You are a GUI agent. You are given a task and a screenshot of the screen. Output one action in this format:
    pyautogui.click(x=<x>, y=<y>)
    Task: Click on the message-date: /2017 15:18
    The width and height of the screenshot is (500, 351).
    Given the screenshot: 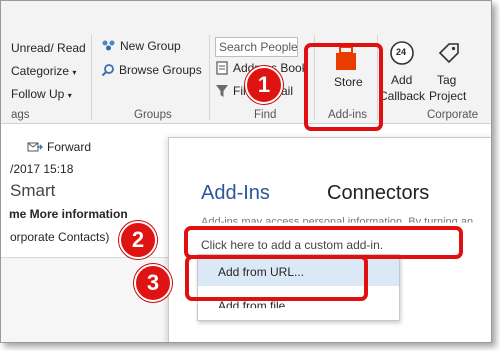 What is the action you would take?
    pyautogui.click(x=42, y=169)
    